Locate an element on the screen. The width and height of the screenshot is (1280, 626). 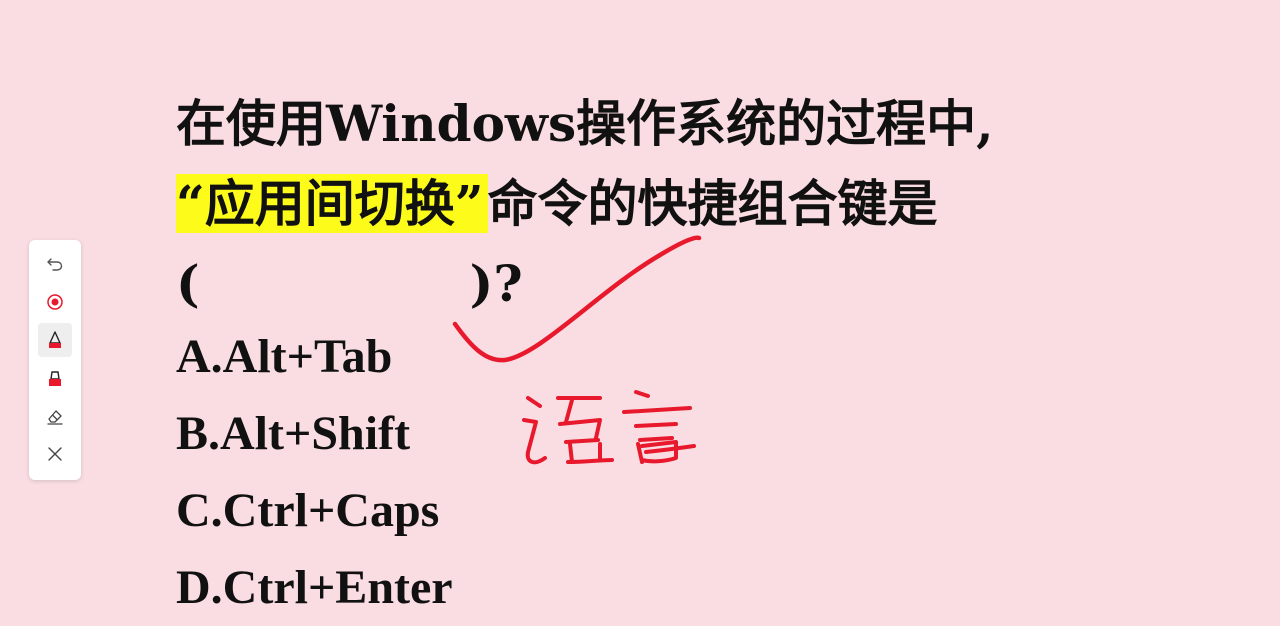
option-c: C.Ctrl+Caps is located at coordinates (308, 510).